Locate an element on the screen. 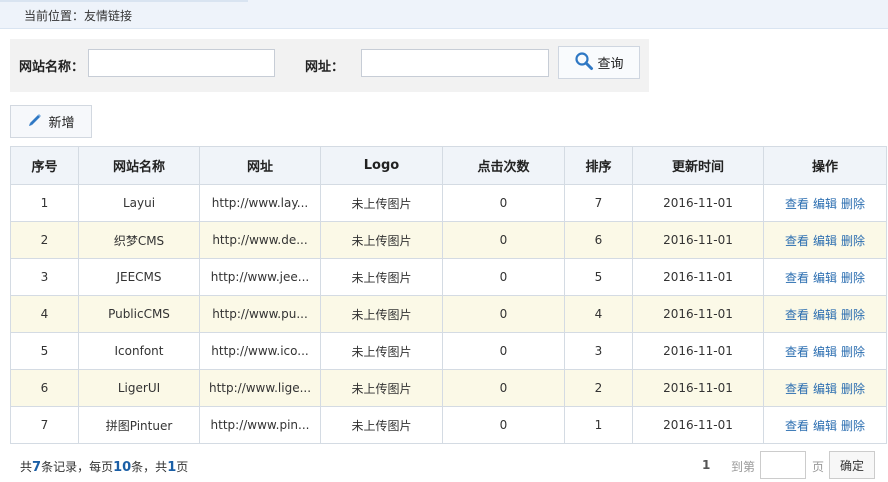  search-button: 查询 is located at coordinates (599, 62).